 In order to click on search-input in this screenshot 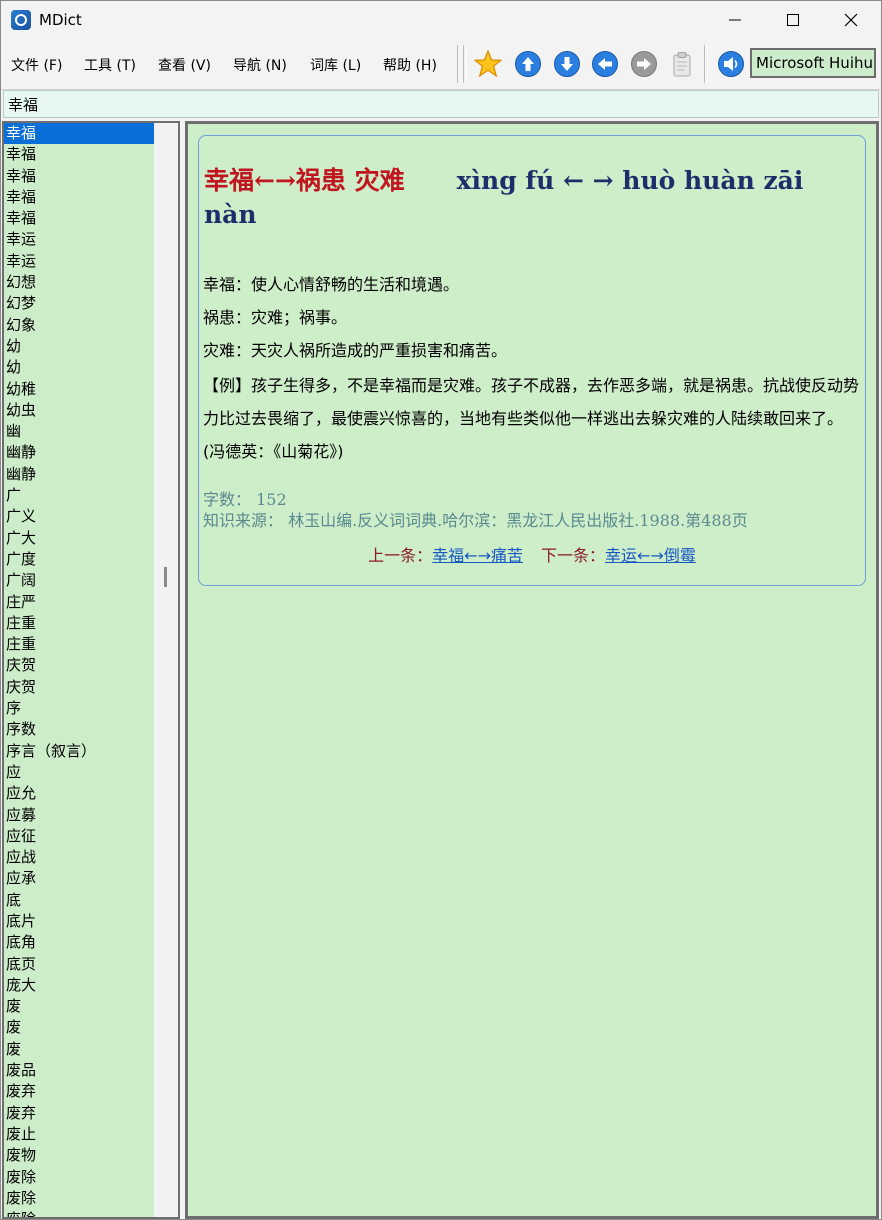, I will do `click(441, 104)`.